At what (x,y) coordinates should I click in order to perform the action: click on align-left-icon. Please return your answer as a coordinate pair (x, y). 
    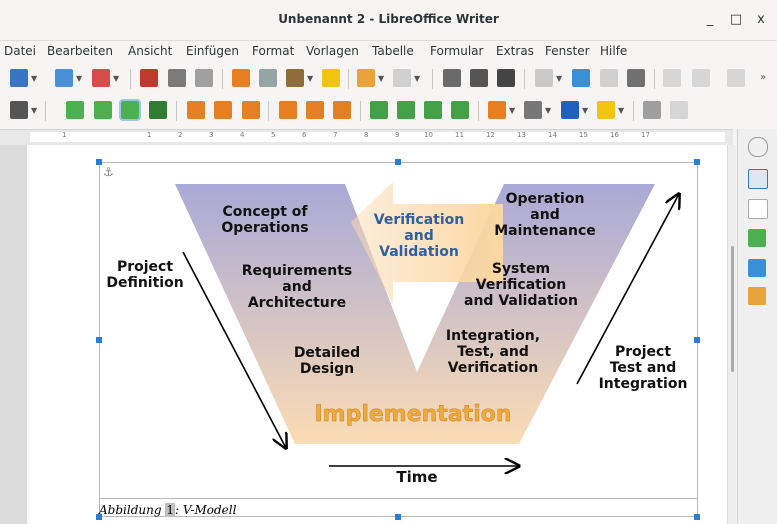
    Looking at the image, I should click on (196, 110).